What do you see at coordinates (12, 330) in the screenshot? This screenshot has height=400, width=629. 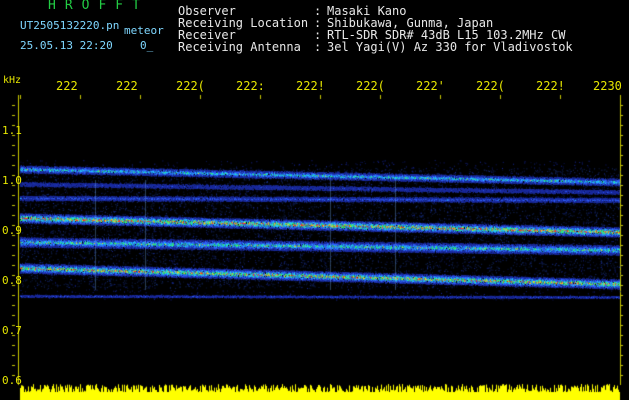 I see `freq-tick: 0.7` at bounding box center [12, 330].